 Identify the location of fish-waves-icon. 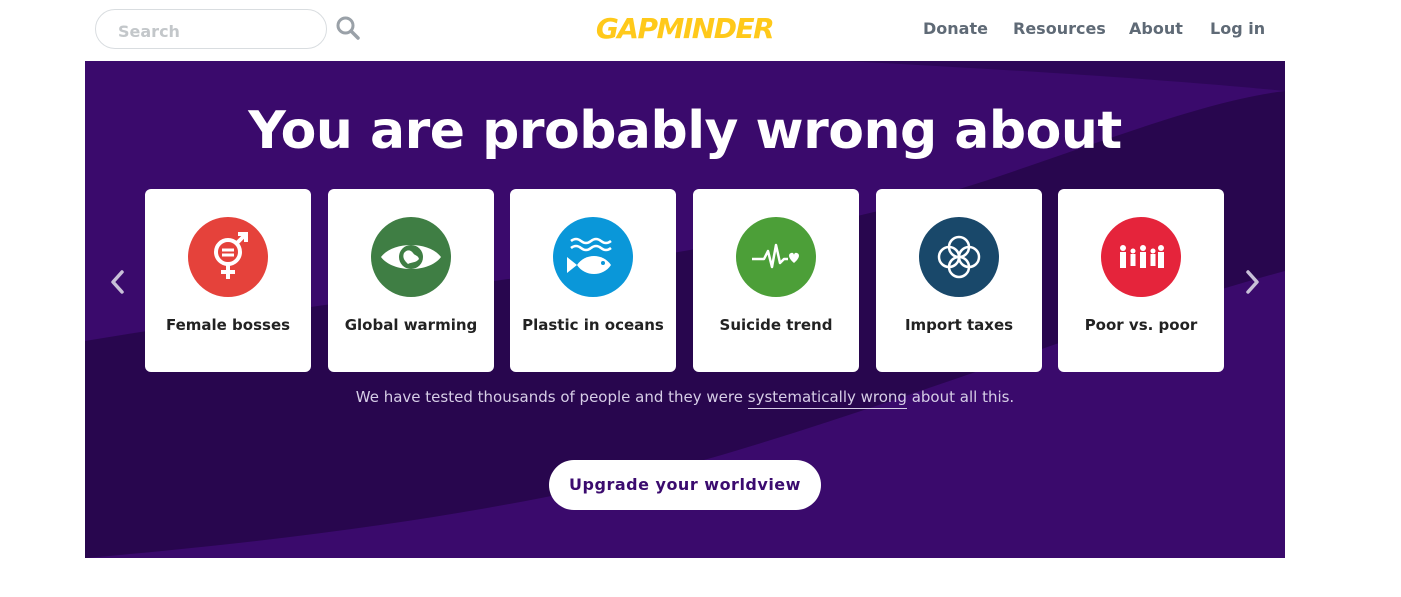
(593, 257).